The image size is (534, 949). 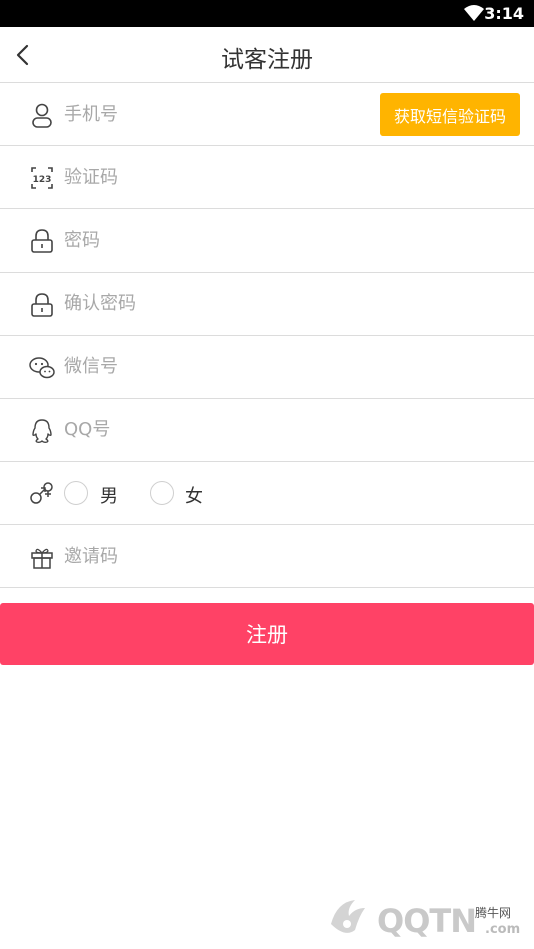 What do you see at coordinates (214, 366) in the screenshot?
I see `wechat-input` at bounding box center [214, 366].